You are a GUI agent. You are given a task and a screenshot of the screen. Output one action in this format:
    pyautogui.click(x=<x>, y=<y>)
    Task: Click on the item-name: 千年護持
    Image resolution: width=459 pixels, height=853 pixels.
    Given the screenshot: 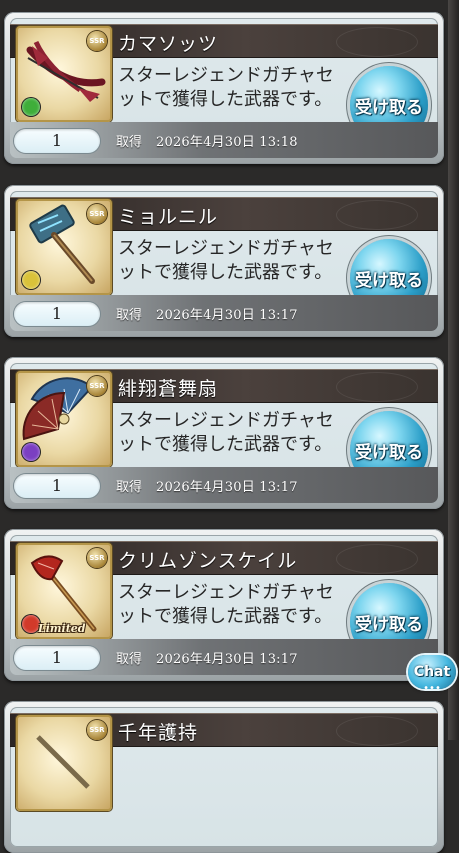 What is the action you would take?
    pyautogui.click(x=158, y=733)
    